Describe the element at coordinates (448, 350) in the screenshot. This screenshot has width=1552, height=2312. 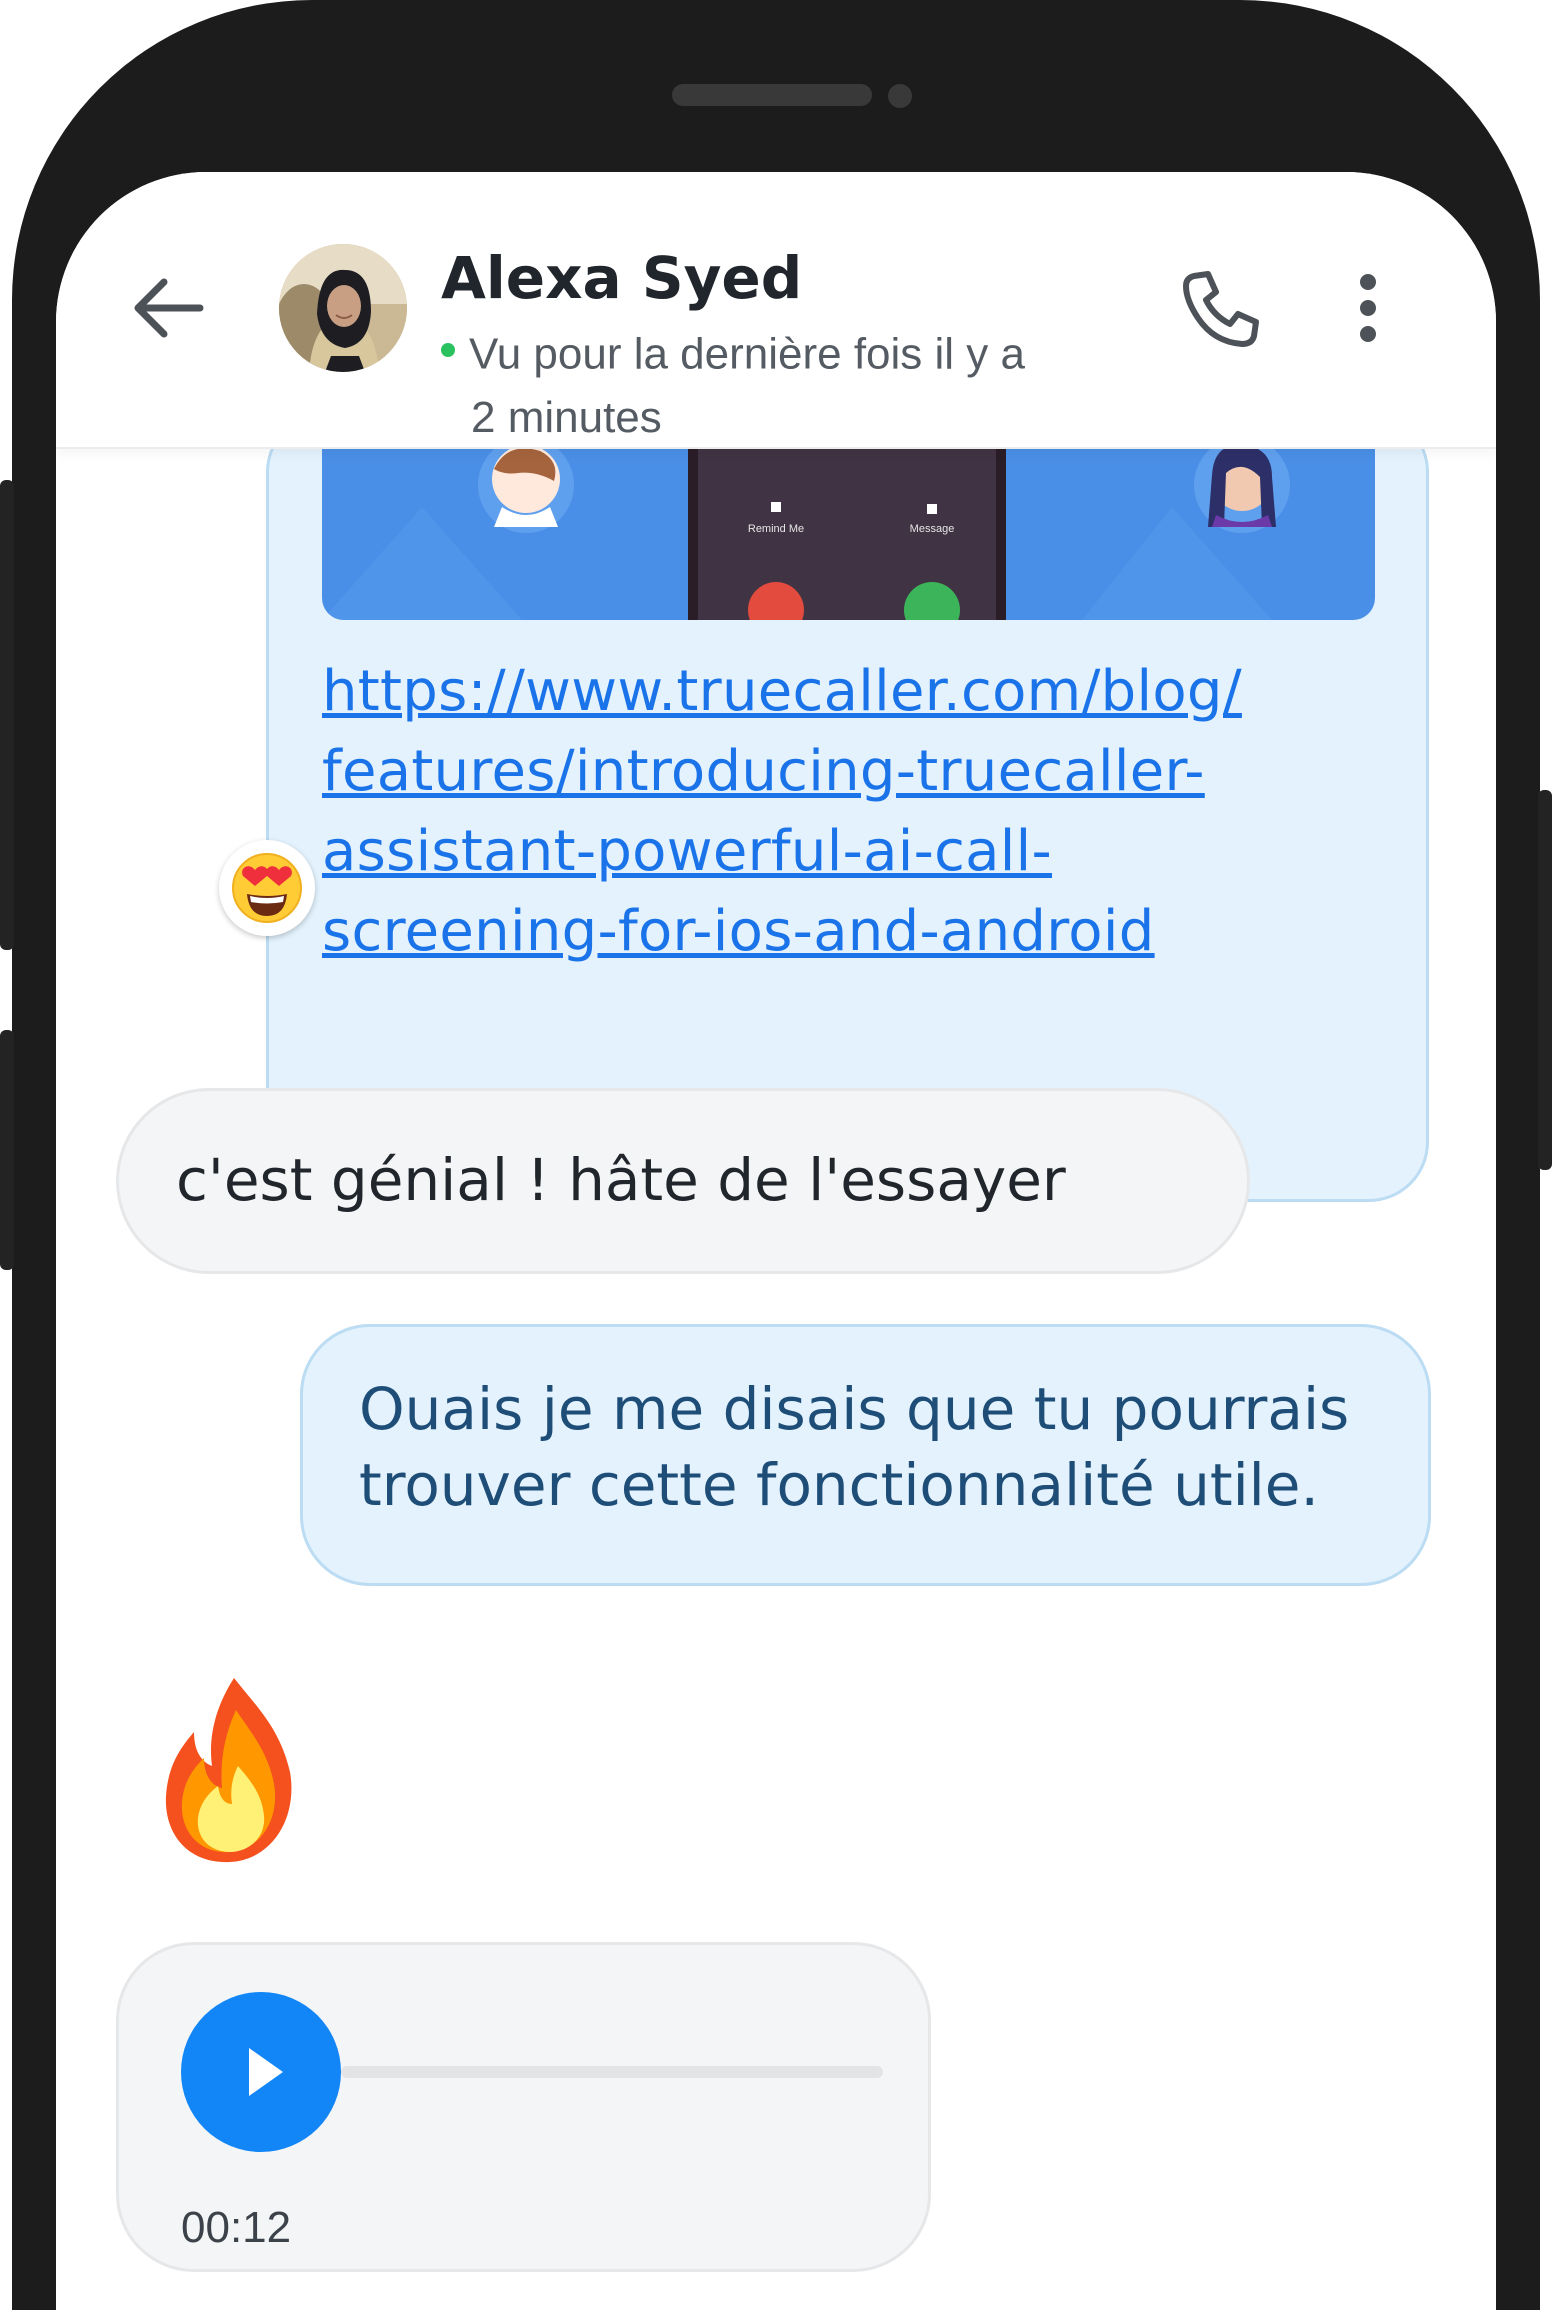
I see `online-status-dot` at that location.